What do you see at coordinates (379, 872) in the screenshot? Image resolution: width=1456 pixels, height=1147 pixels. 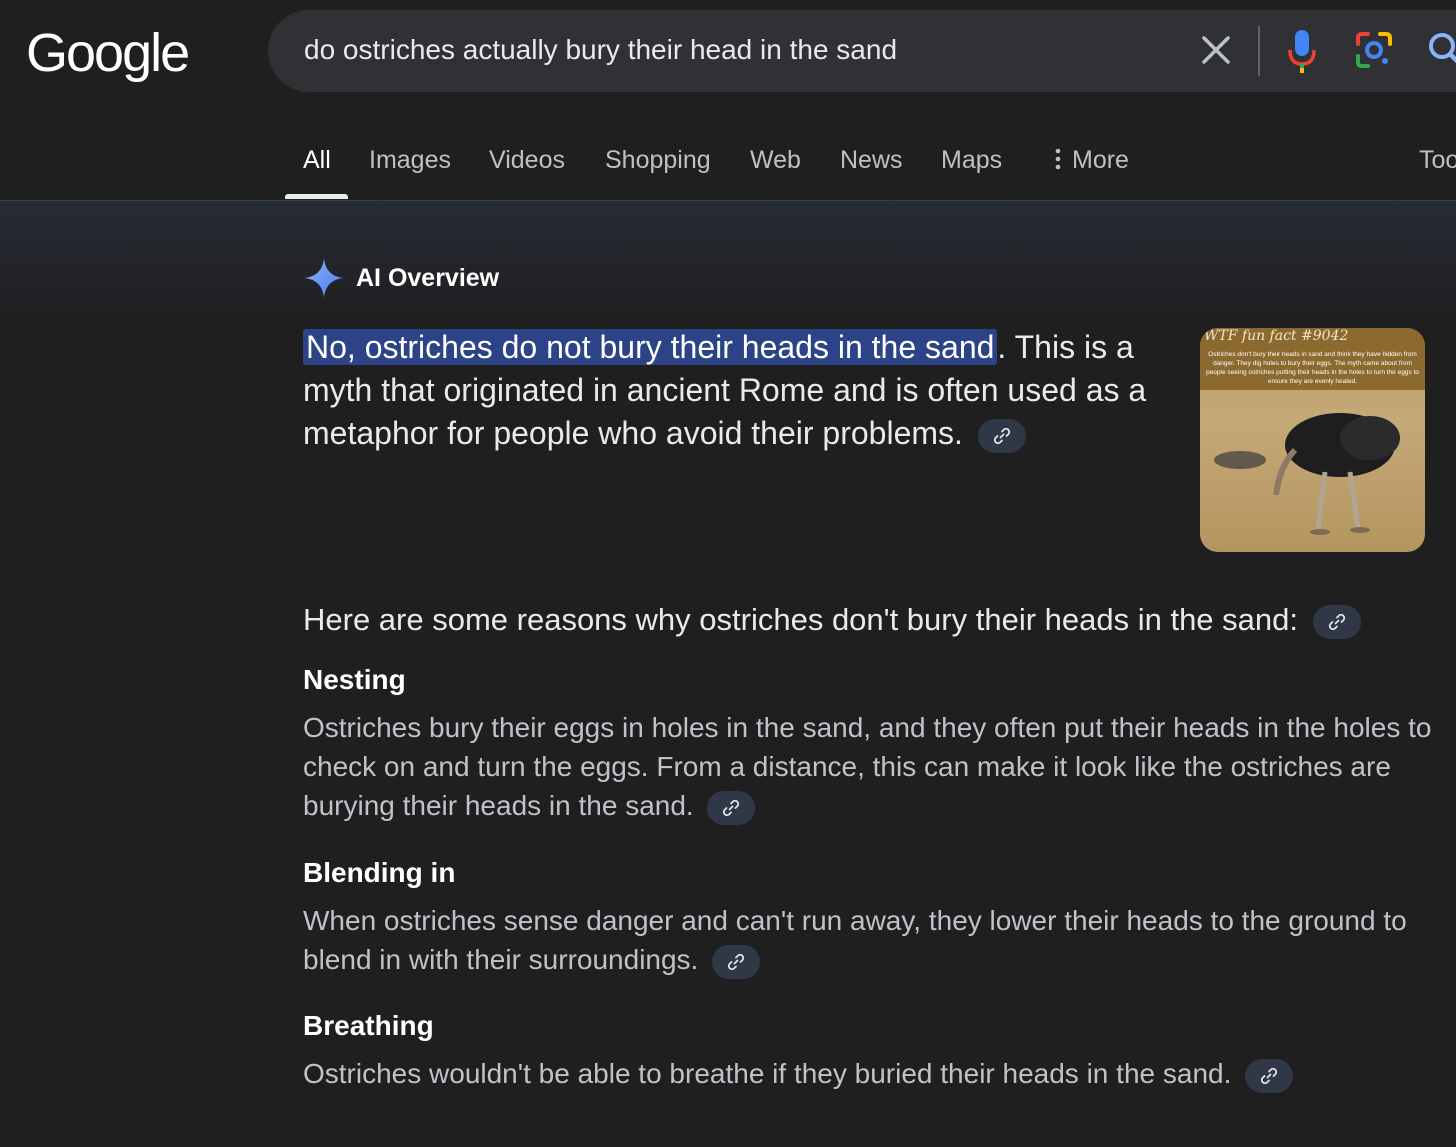 I see `reason-title-blending: Blending in` at bounding box center [379, 872].